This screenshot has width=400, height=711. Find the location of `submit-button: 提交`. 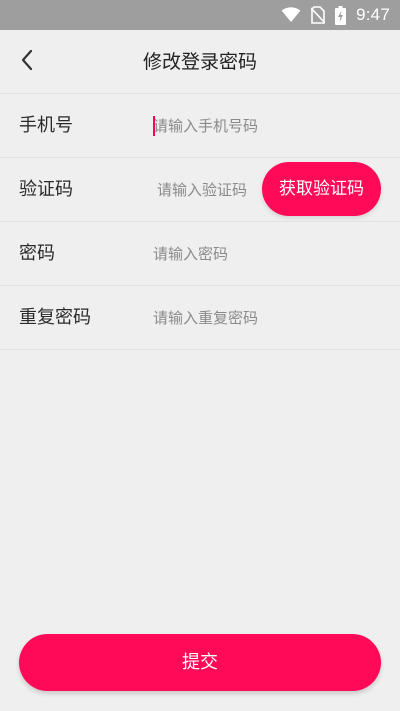

submit-button: 提交 is located at coordinates (200, 662).